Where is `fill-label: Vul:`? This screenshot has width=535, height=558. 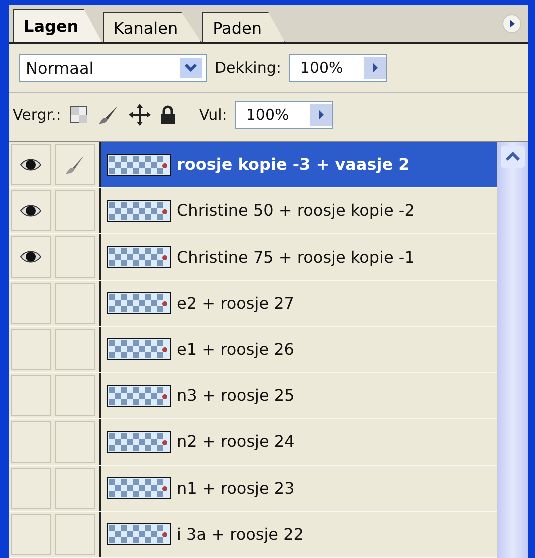 fill-label: Vul: is located at coordinates (213, 115).